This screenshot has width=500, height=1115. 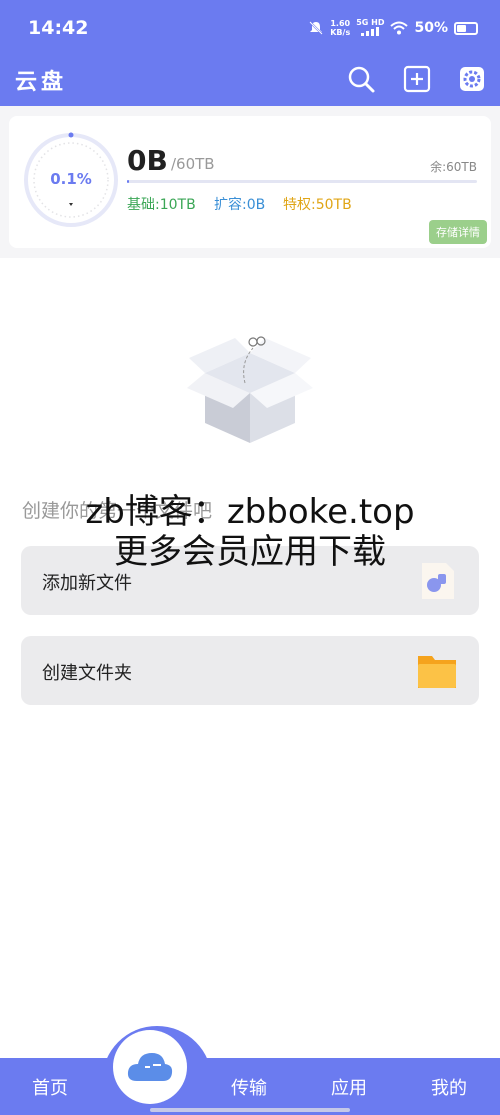 I want to click on storage-progress-bar, so click(x=302, y=181).